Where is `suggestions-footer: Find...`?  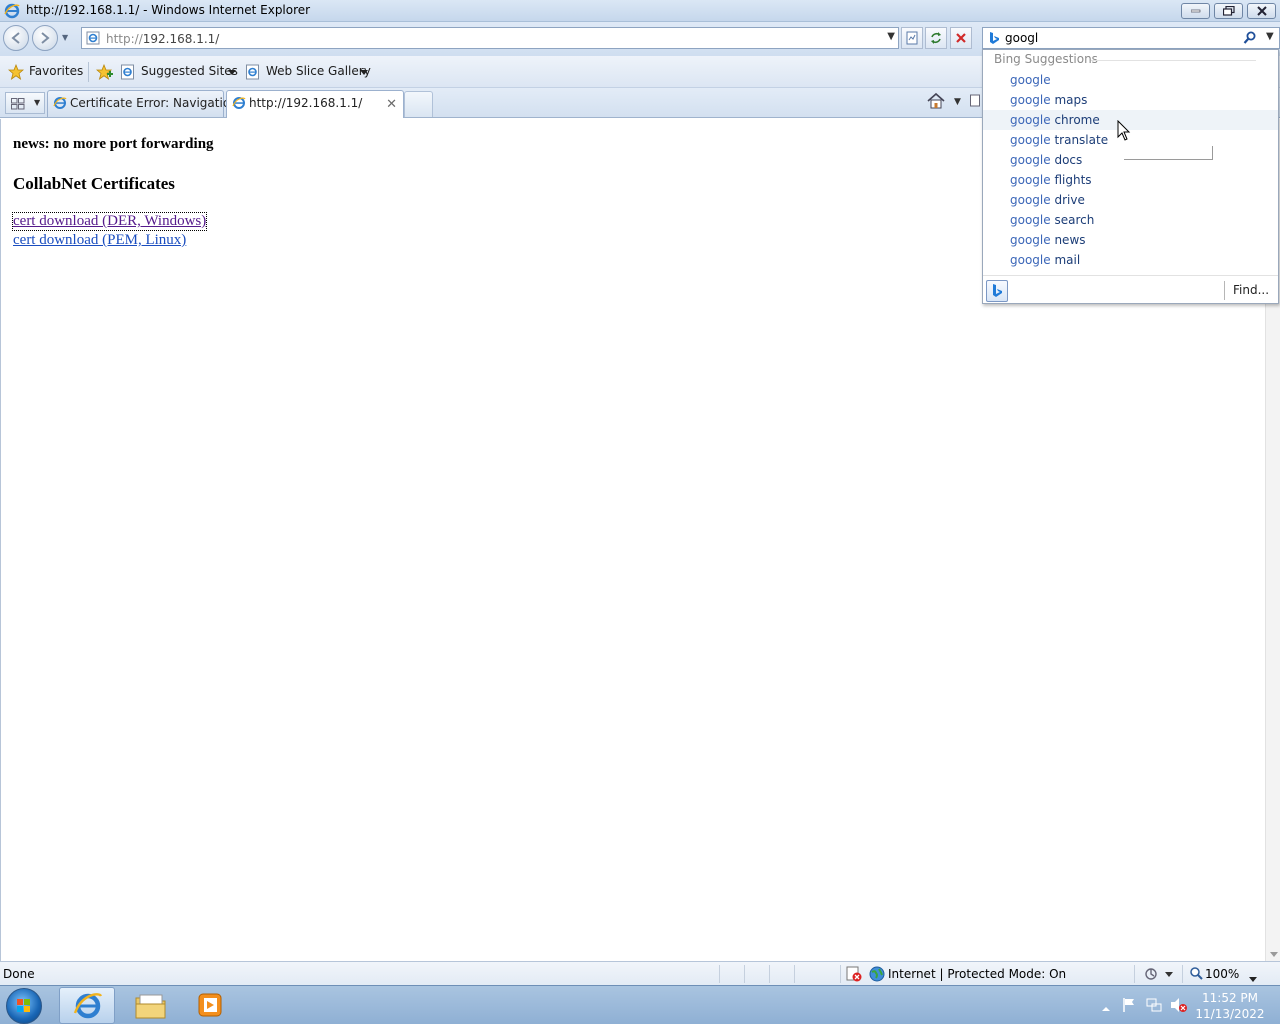
suggestions-footer: Find... is located at coordinates (1130, 289).